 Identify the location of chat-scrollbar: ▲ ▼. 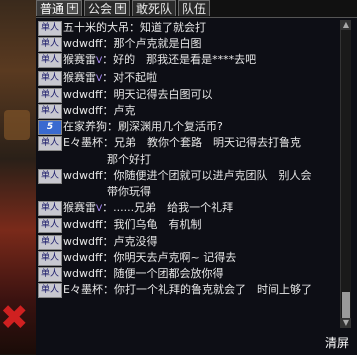
(345, 174).